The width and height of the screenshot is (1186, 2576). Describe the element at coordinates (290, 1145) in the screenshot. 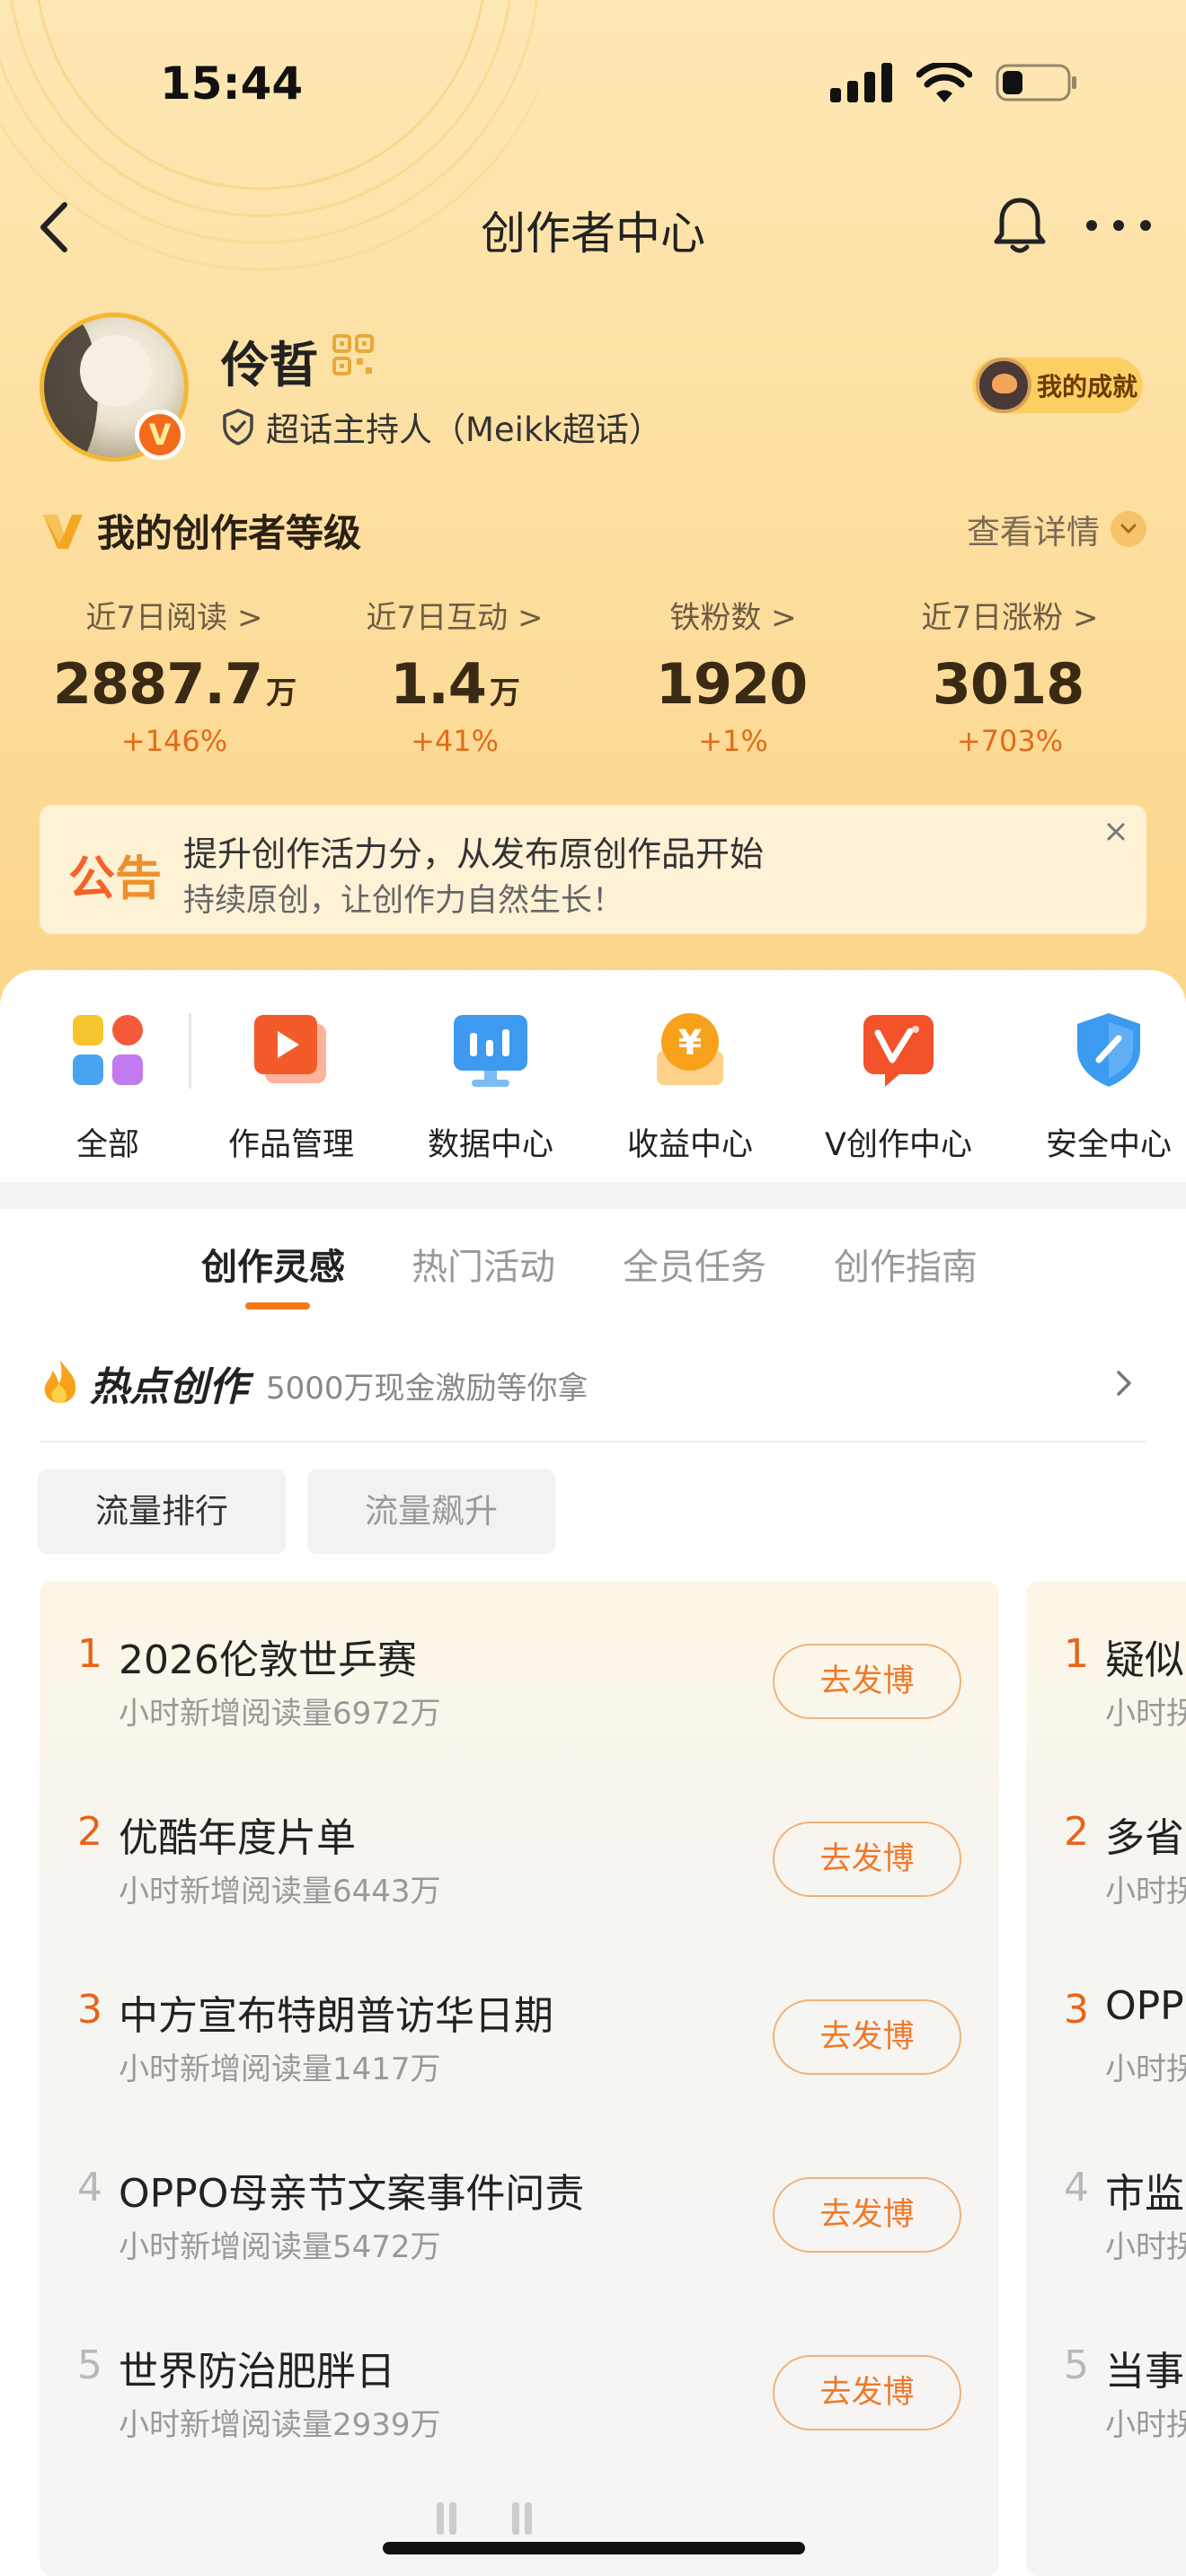

I see `shortcut-label: 作品管理` at that location.